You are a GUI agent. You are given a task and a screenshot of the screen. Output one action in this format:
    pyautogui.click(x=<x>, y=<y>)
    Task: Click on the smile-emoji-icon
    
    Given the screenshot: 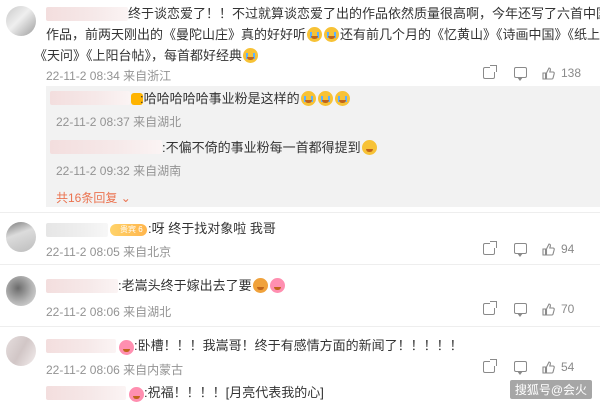 What is the action you would take?
    pyautogui.click(x=369, y=147)
    